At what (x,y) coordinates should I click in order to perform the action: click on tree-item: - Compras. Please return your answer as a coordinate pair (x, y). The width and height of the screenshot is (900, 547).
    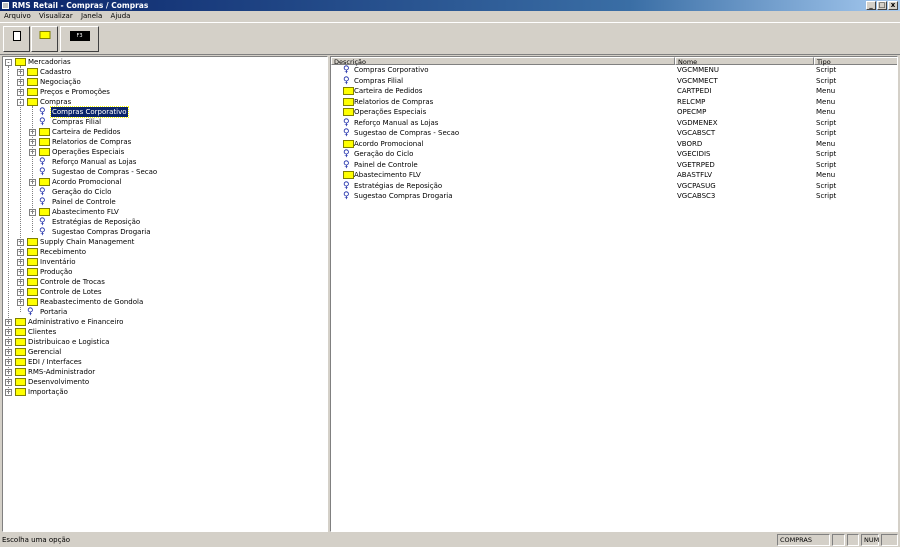
    Looking at the image, I should click on (163, 102).